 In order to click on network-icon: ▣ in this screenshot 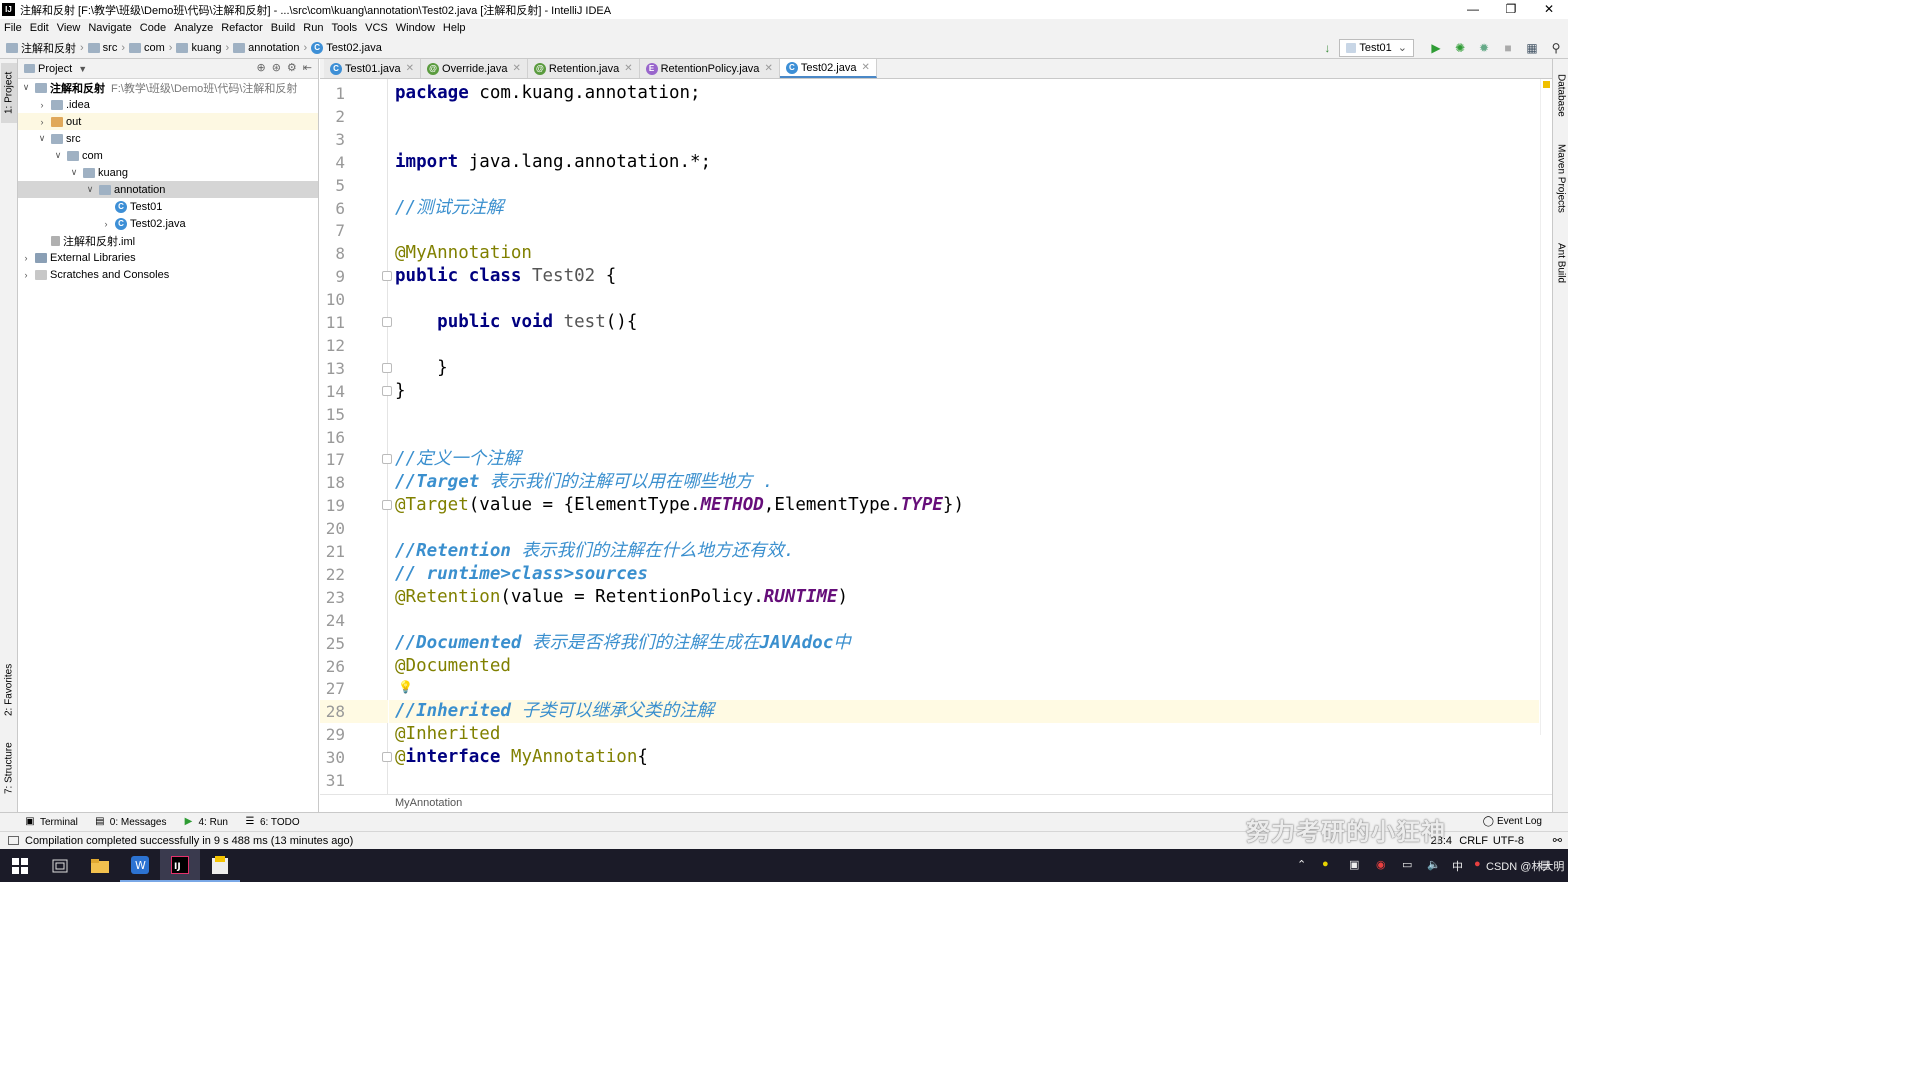, I will do `click(1354, 864)`.